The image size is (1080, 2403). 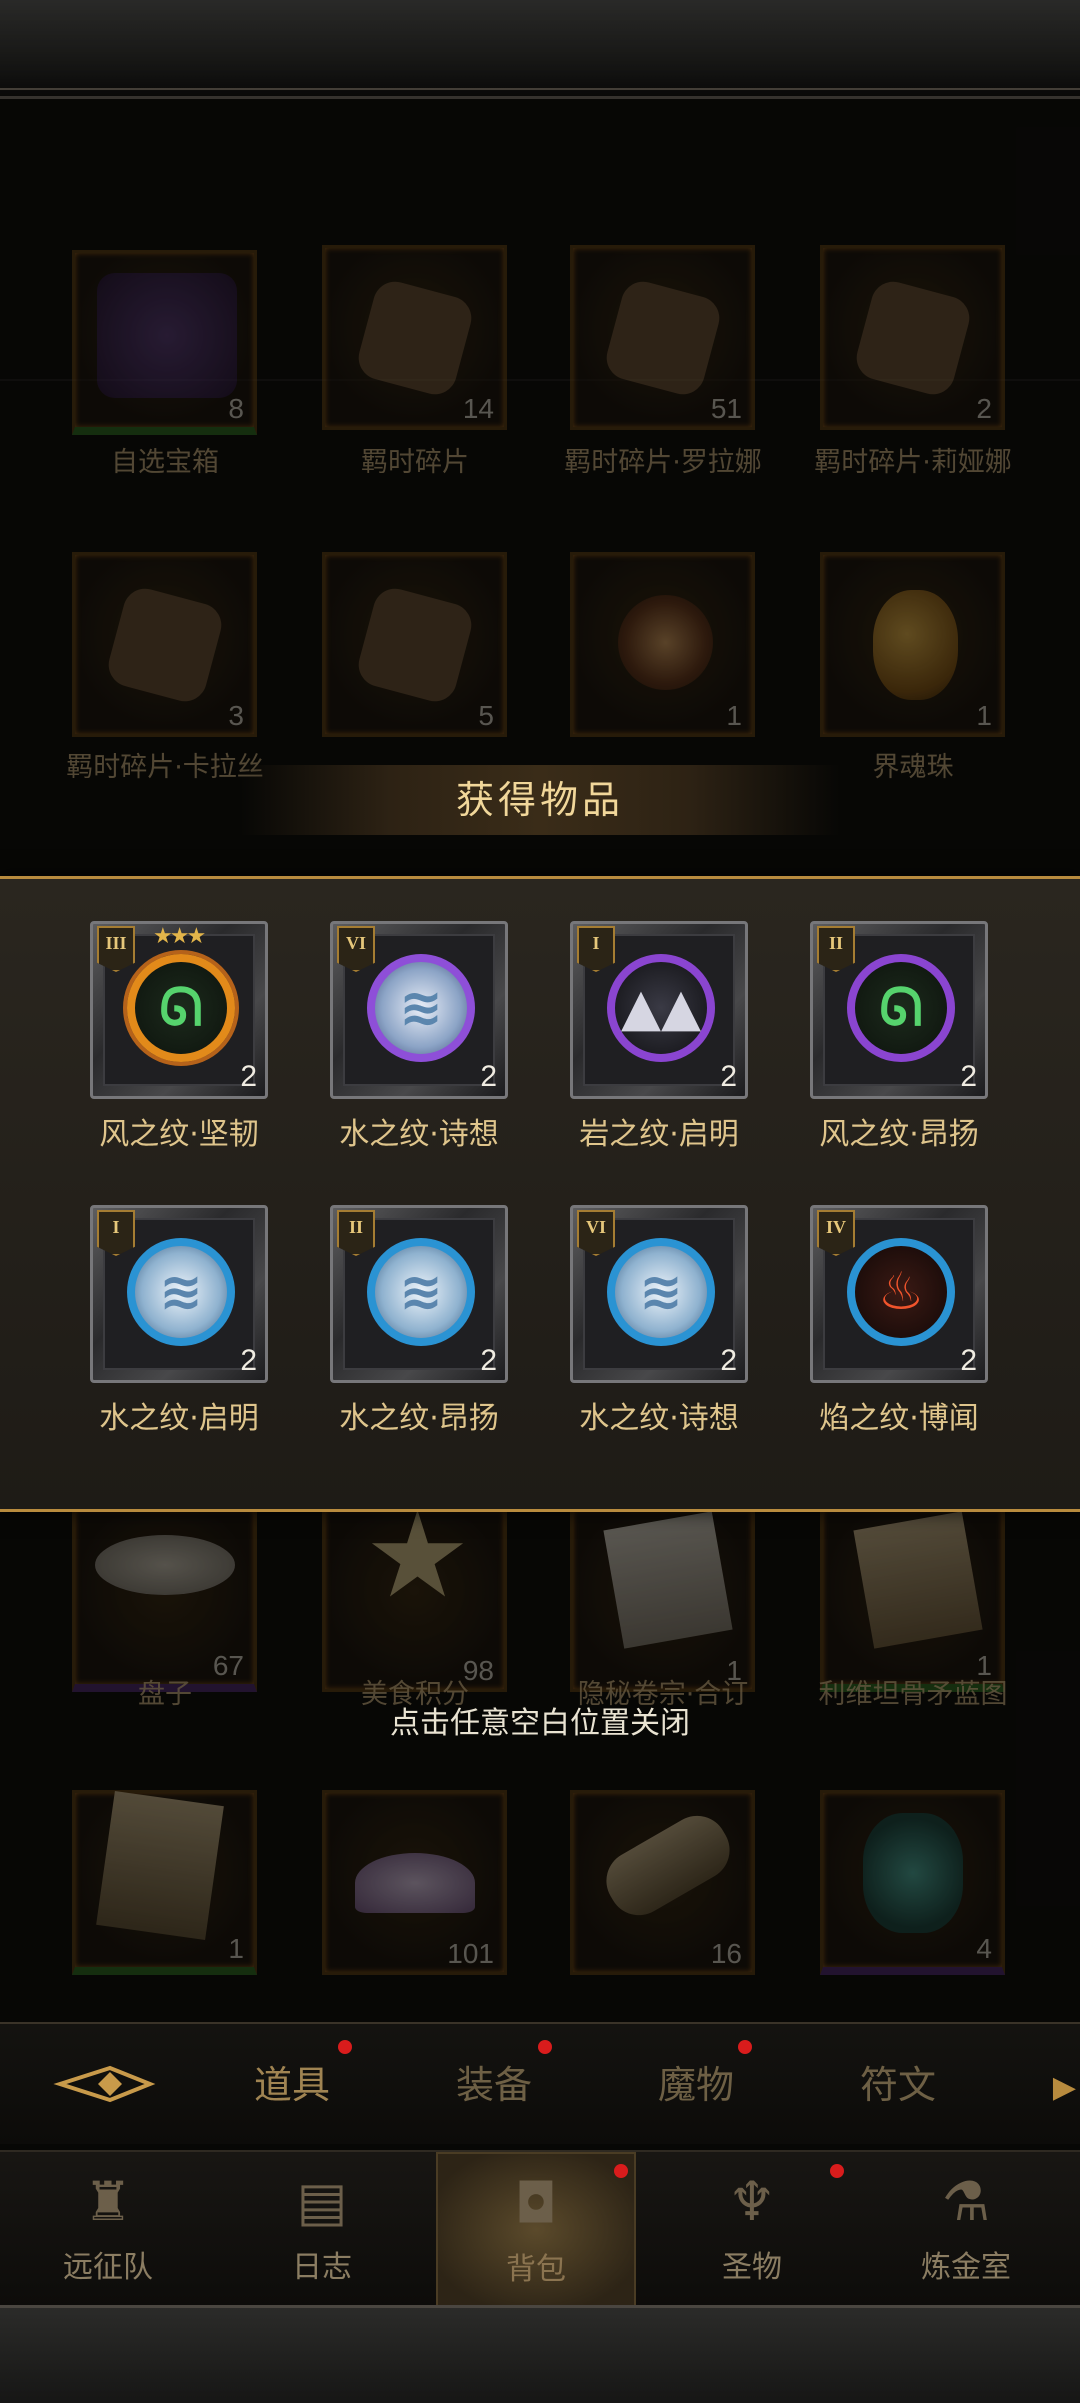 What do you see at coordinates (540, 2354) in the screenshot?
I see `bottom-frame` at bounding box center [540, 2354].